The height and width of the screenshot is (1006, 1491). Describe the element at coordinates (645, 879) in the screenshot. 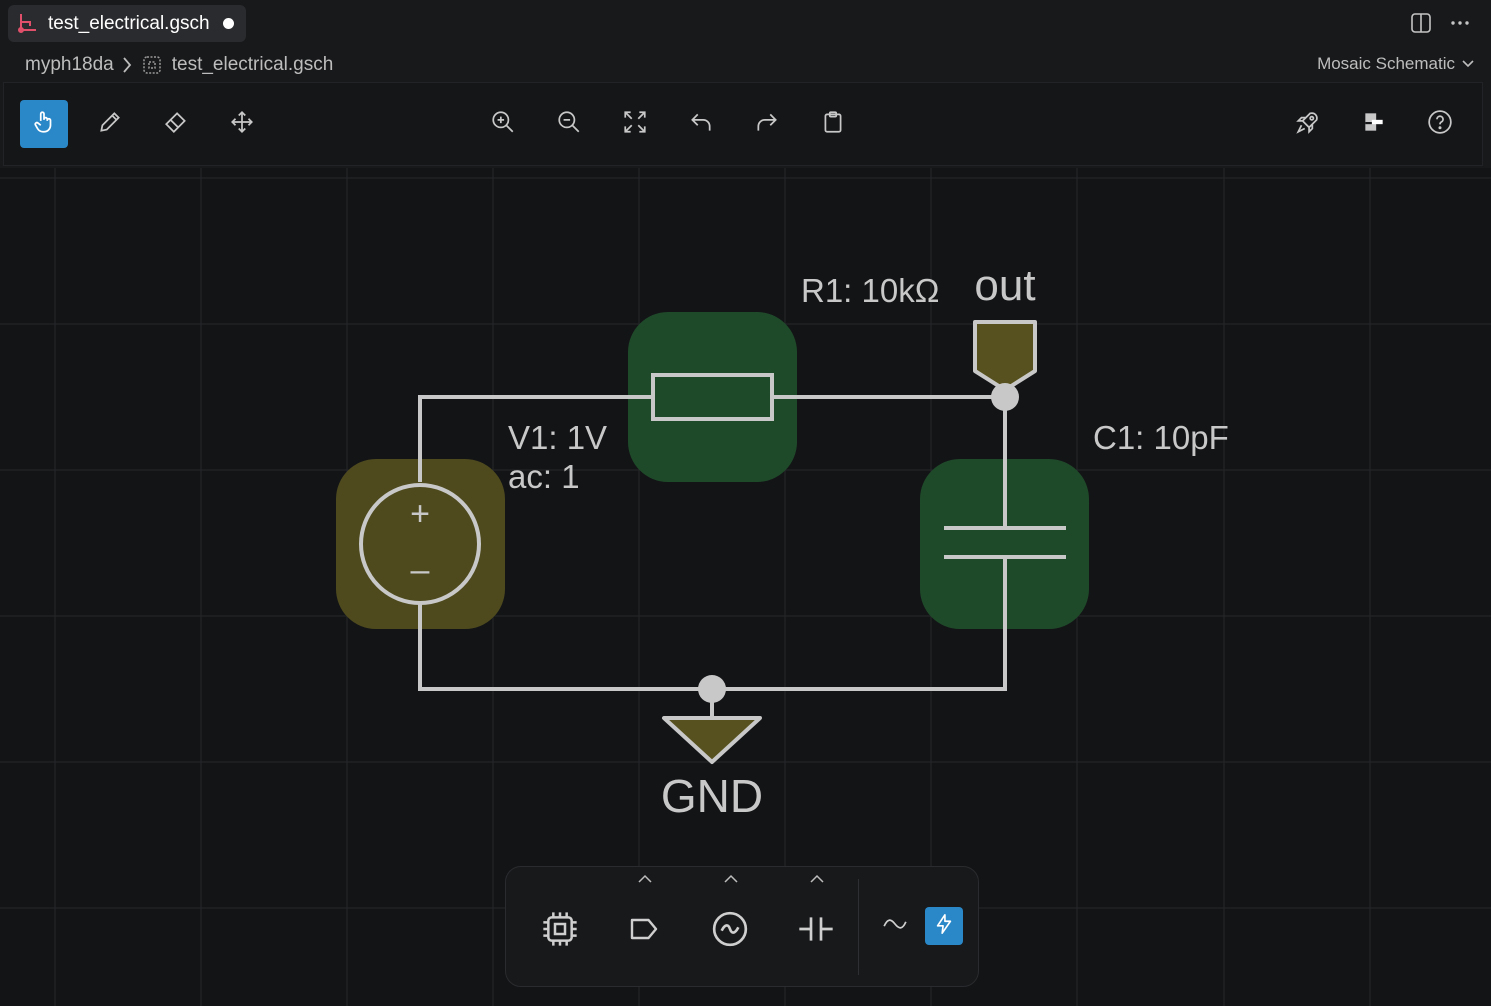

I see `port-options-caret-icon` at that location.